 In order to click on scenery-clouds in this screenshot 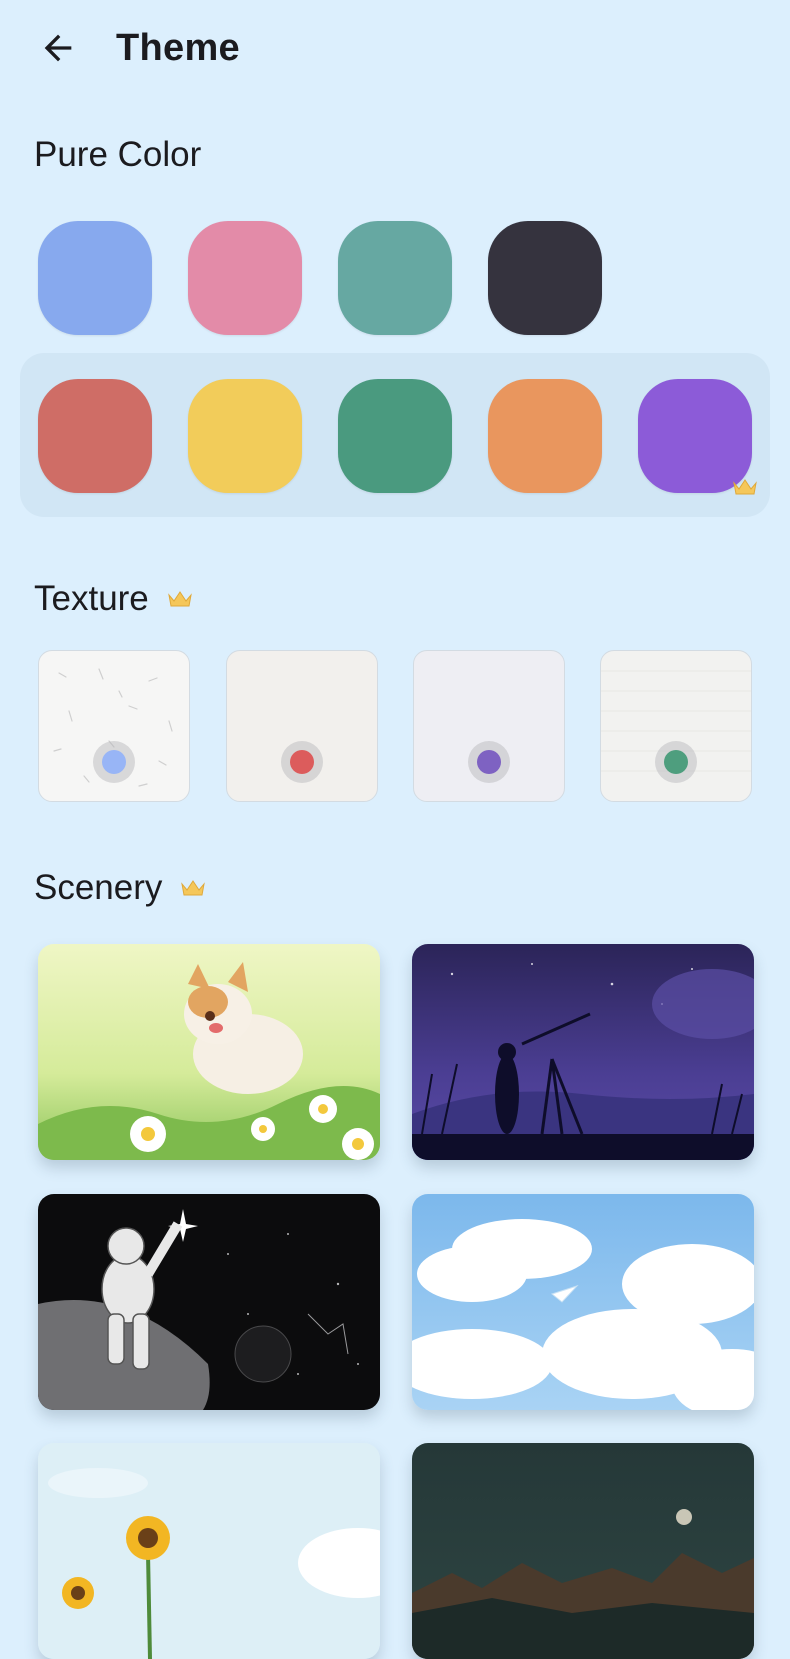, I will do `click(583, 1302)`.